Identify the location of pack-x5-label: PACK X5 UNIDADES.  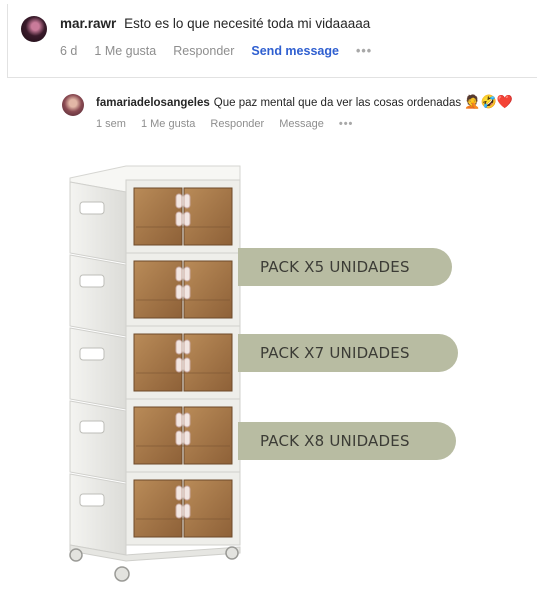
(345, 267).